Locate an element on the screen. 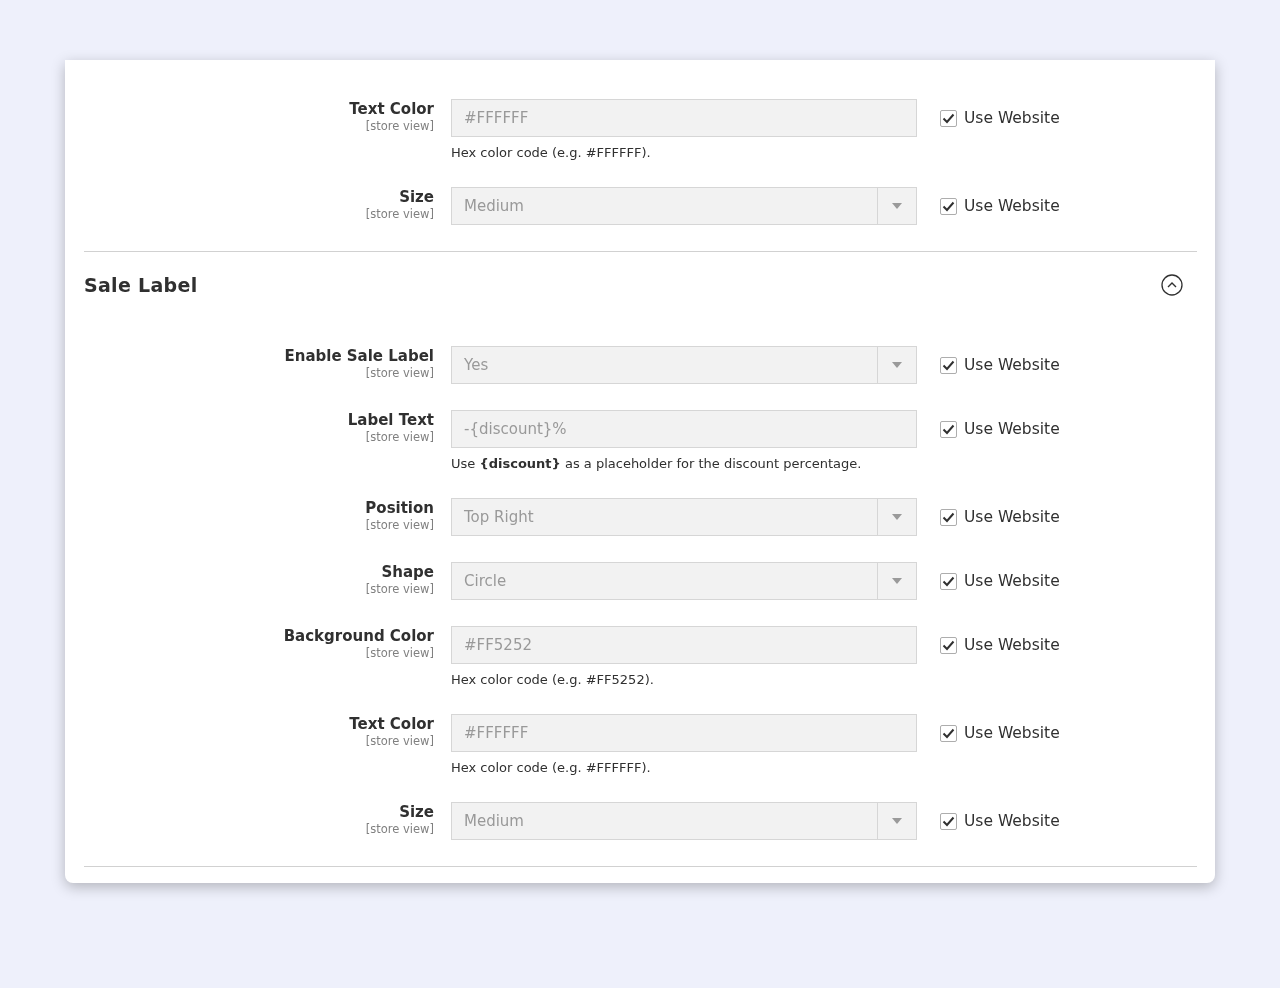 Image resolution: width=1280 pixels, height=988 pixels. field-label: Shape is located at coordinates (407, 572).